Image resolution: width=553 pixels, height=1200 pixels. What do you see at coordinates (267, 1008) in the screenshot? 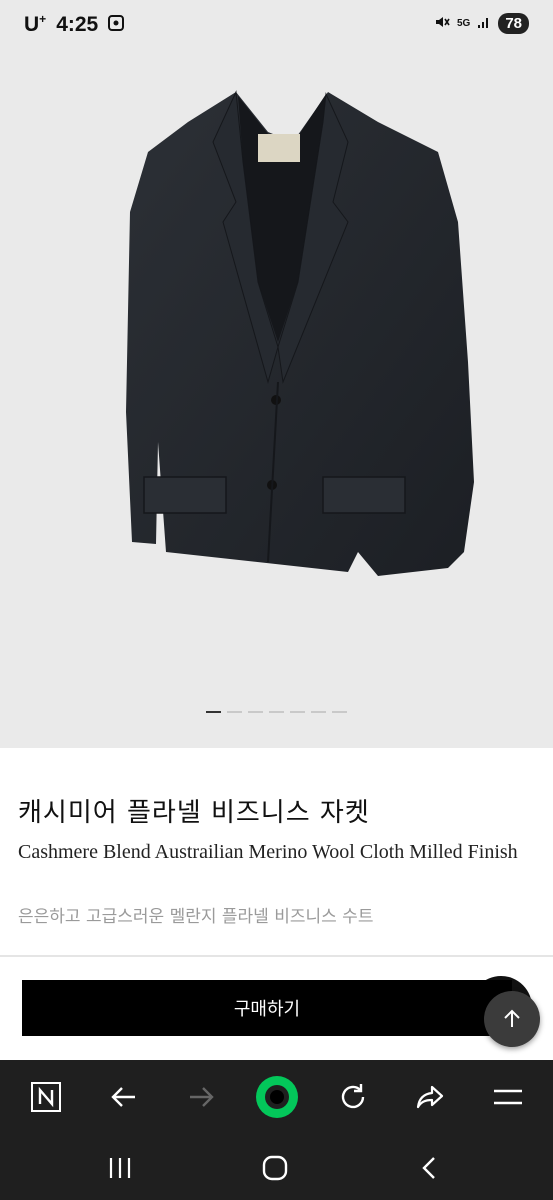
I see `buy-button: 구매하기` at bounding box center [267, 1008].